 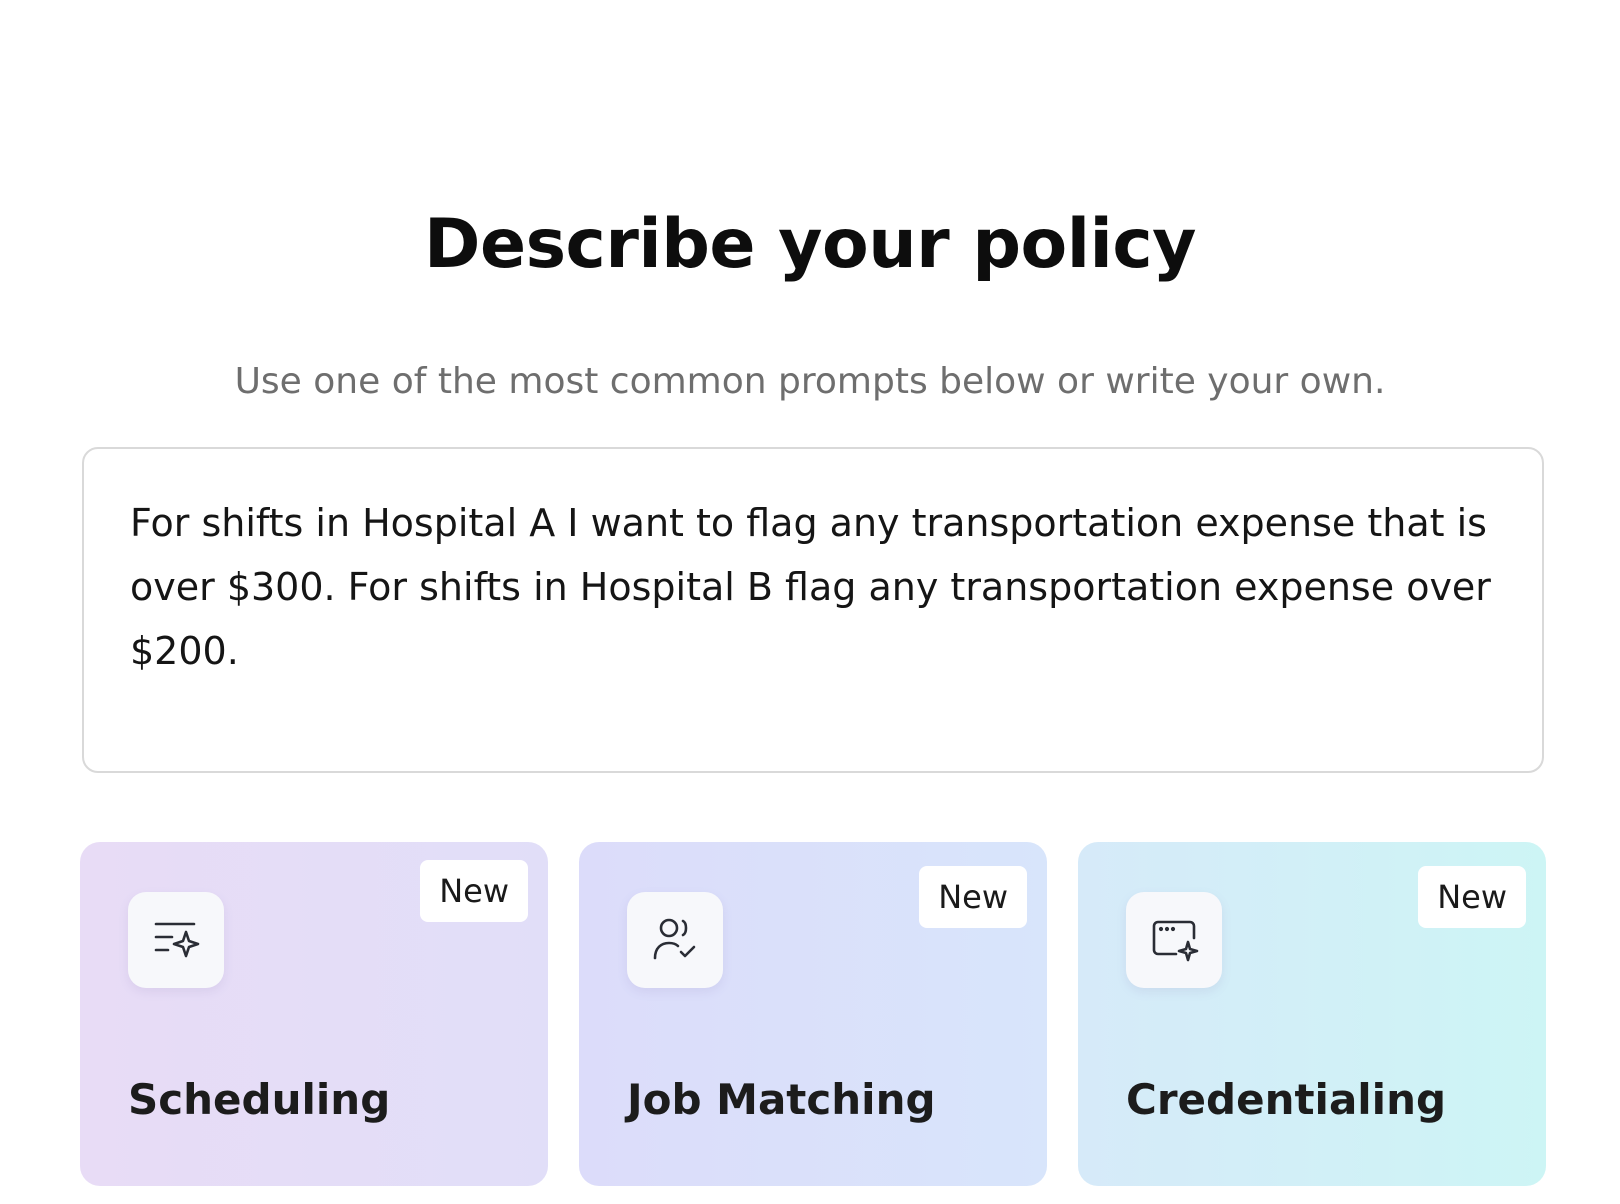 I want to click on category-card-job-matching: New Job Matching, so click(x=813, y=1014).